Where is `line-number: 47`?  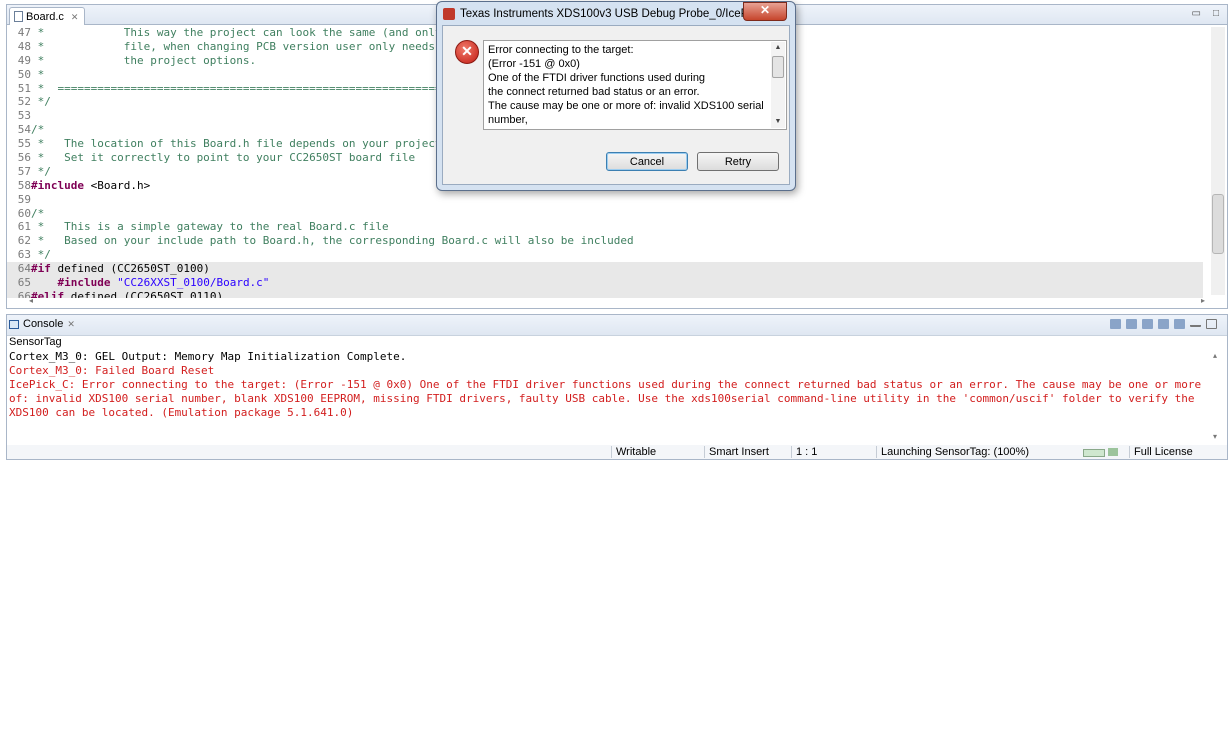
line-number: 47 is located at coordinates (24, 32).